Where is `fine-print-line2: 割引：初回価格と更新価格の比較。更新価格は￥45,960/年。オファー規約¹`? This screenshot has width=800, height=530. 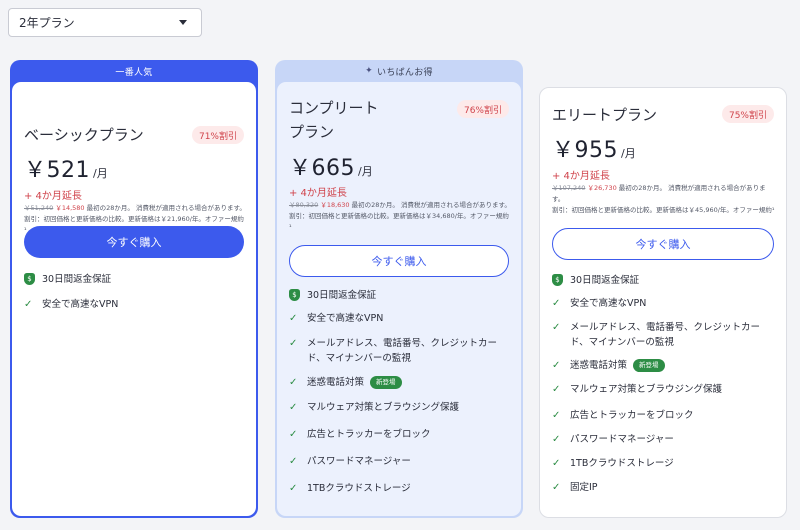
fine-print-line2: 割引：初回価格と更新価格の比較。更新価格は￥45,960/年。オファー規約¹ is located at coordinates (663, 210).